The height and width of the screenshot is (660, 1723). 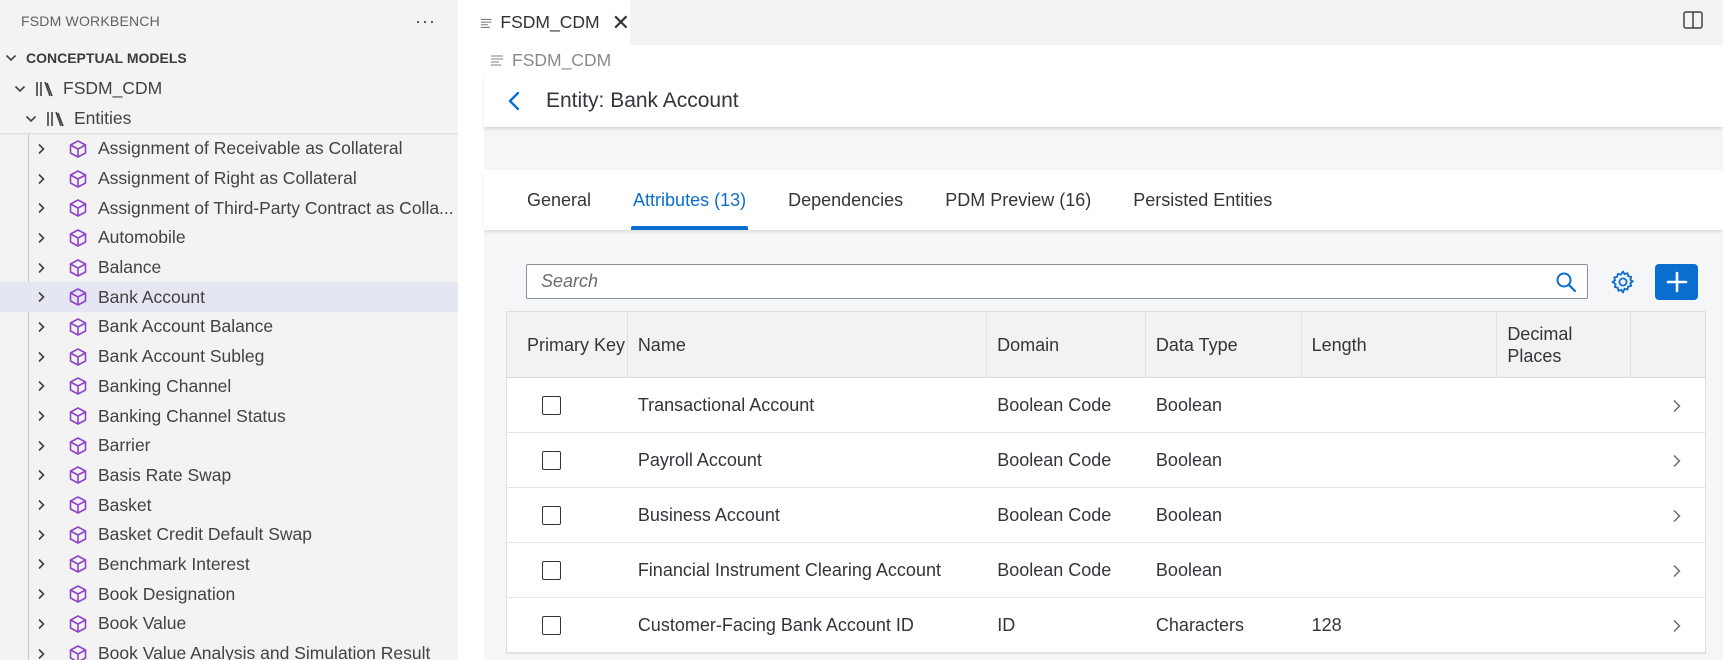 What do you see at coordinates (1224, 345) in the screenshot?
I see `column-header-data-type: Data Type` at bounding box center [1224, 345].